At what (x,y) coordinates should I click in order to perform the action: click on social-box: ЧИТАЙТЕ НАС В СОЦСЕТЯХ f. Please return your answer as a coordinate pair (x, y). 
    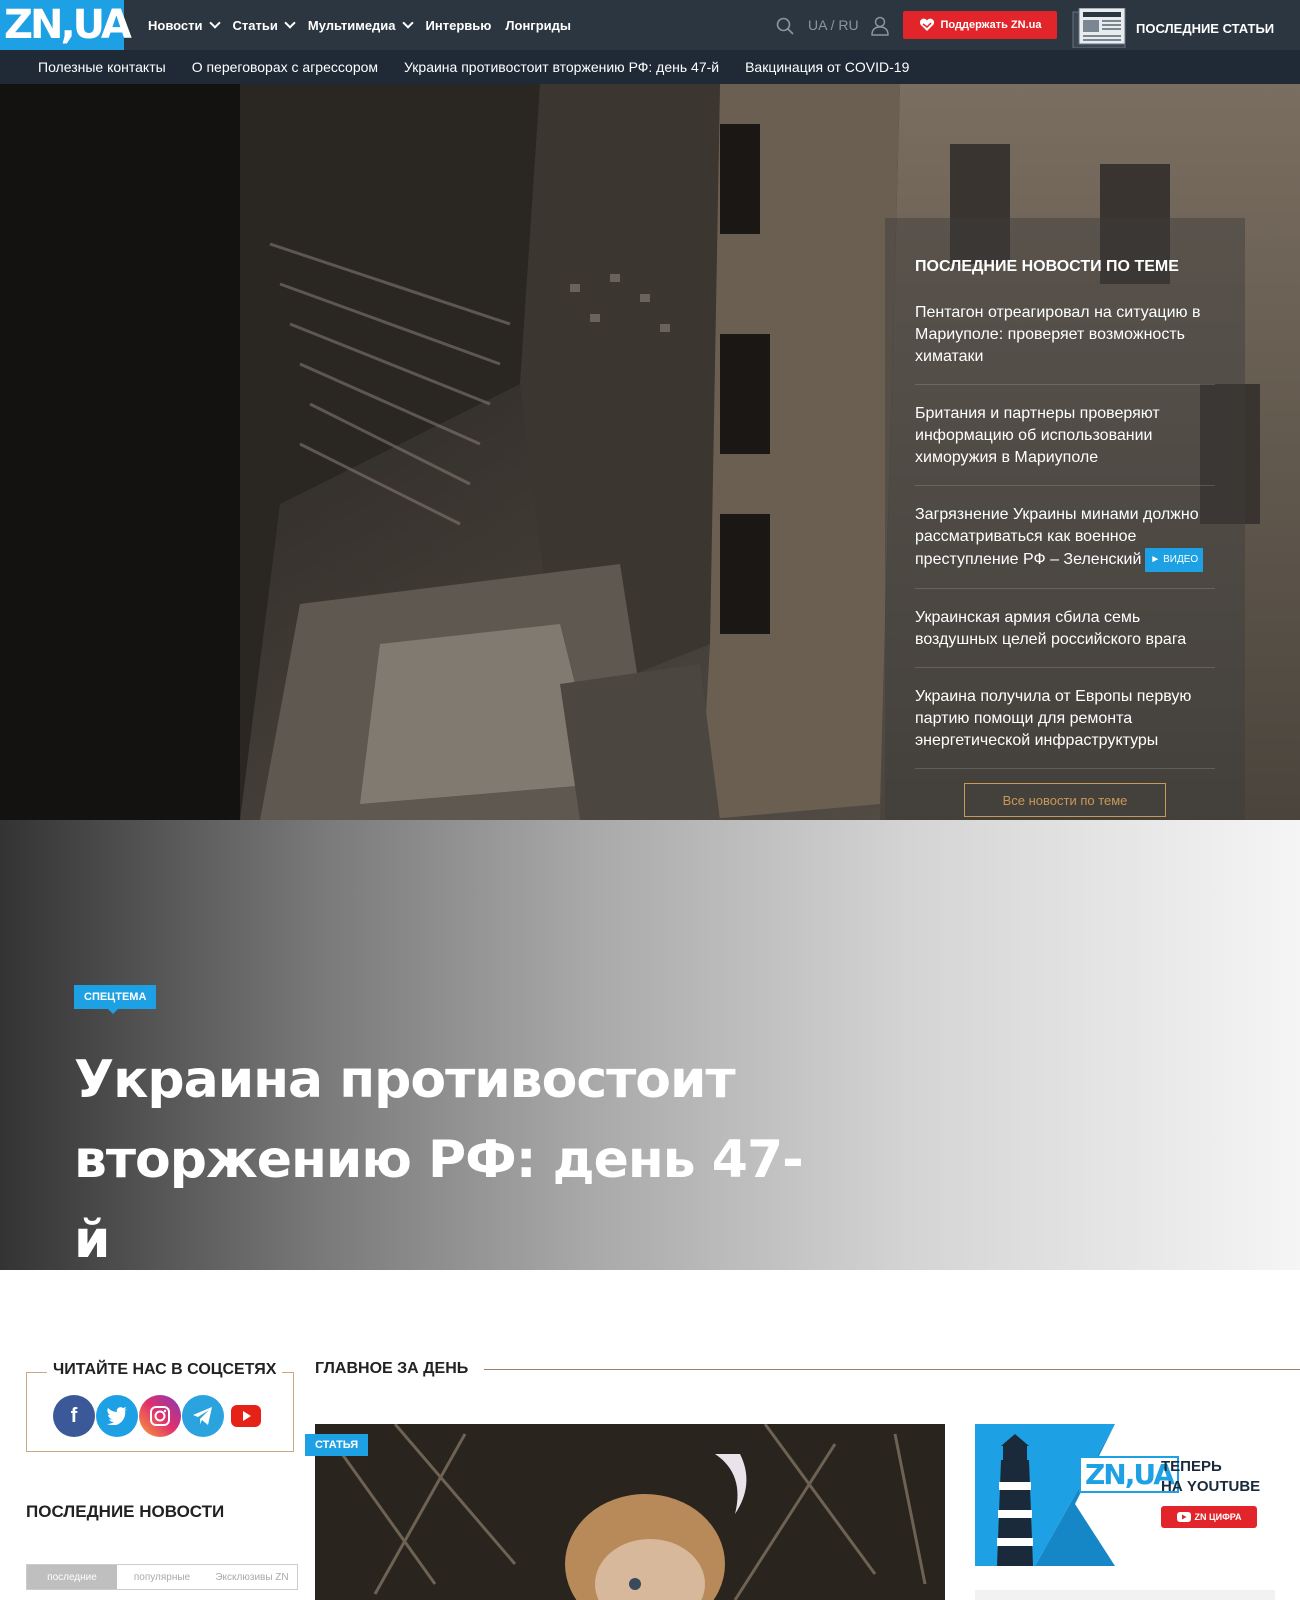
    Looking at the image, I should click on (160, 1406).